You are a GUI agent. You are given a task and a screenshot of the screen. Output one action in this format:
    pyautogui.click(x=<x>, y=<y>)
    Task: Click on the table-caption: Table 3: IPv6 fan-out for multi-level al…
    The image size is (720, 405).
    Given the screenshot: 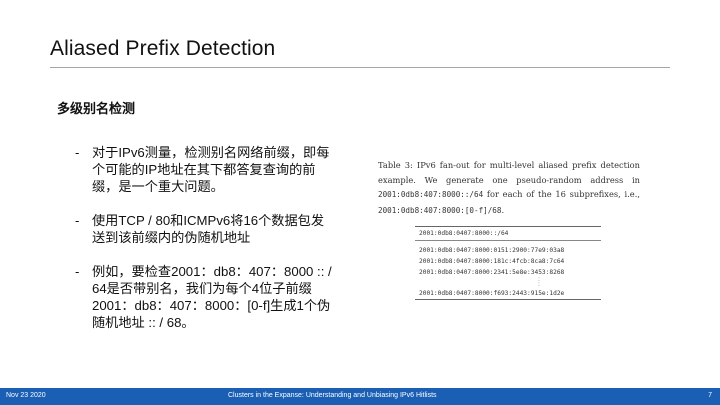 What is the action you would take?
    pyautogui.click(x=509, y=188)
    